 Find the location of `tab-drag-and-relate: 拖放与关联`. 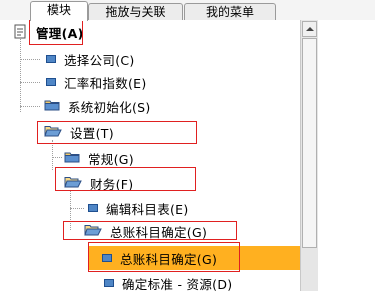

tab-drag-and-relate: 拖放与关联 is located at coordinates (135, 11).